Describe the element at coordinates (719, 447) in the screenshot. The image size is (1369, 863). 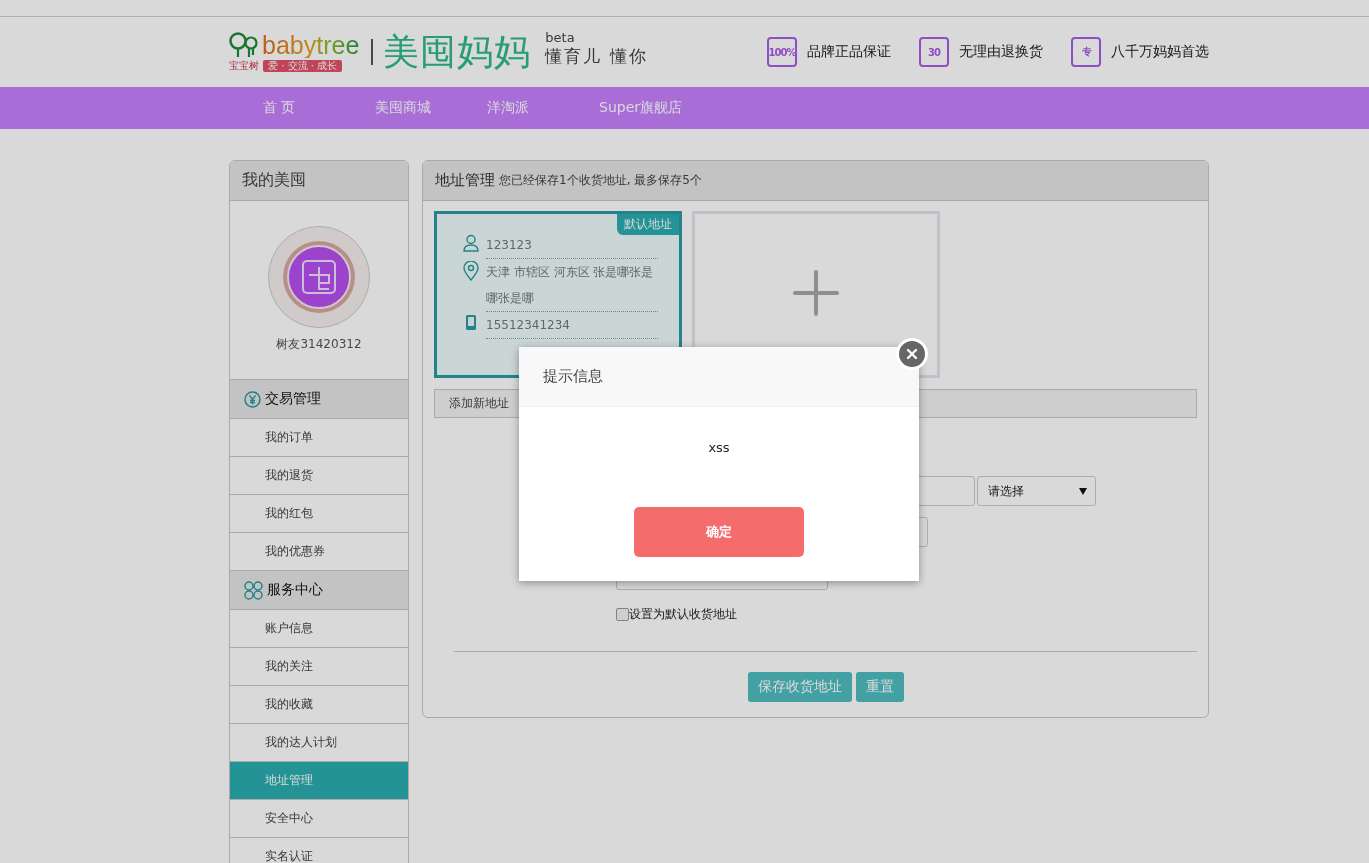
I see `dialog-message: xss` at that location.